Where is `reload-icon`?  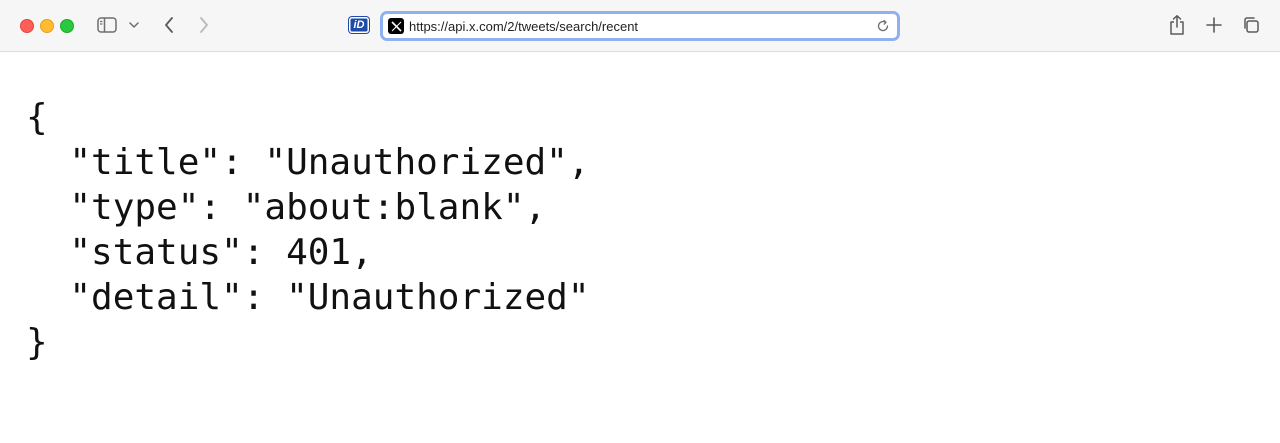
reload-icon is located at coordinates (883, 26).